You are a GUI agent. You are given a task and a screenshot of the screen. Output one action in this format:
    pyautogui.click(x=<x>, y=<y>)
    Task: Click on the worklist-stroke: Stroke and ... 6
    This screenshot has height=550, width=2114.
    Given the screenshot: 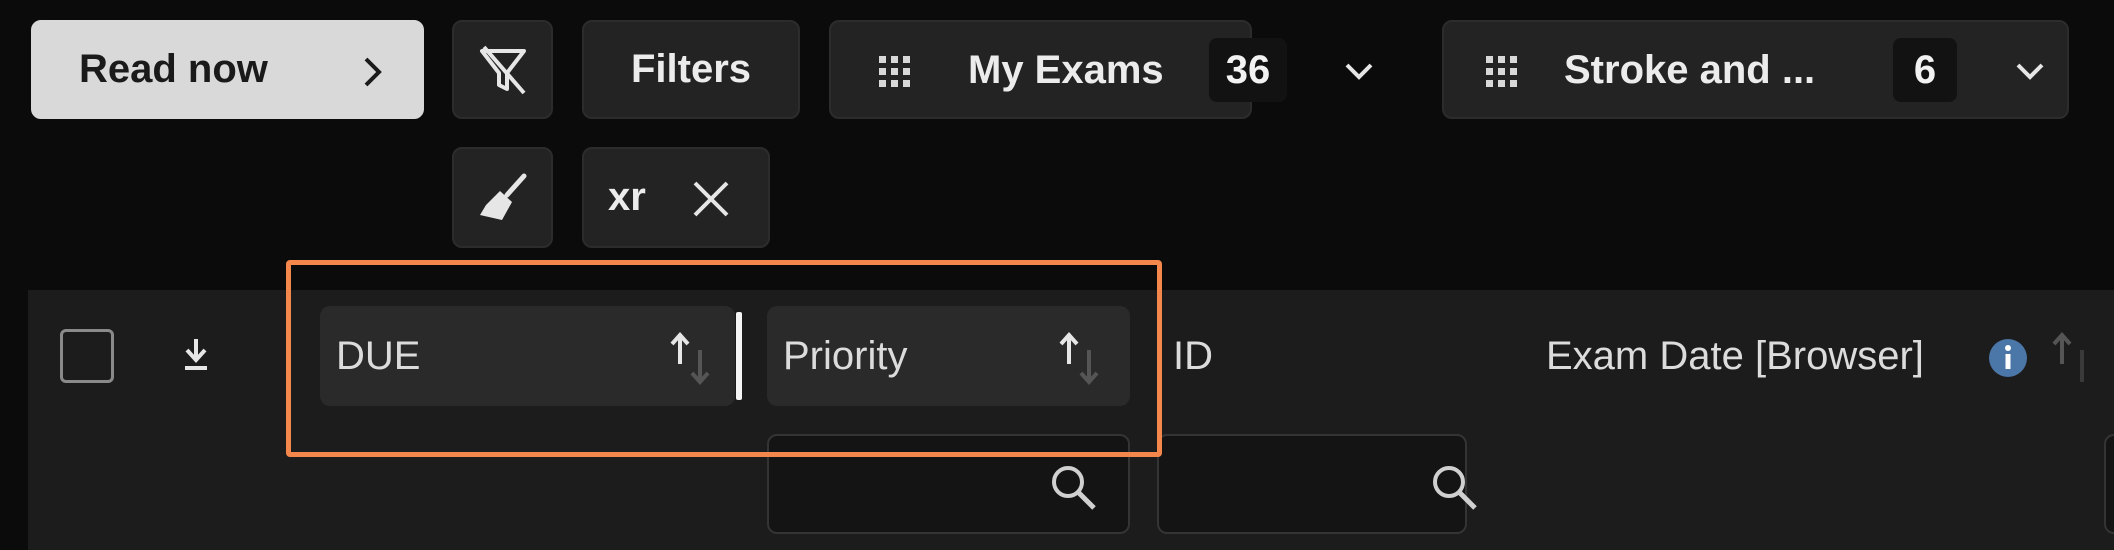 What is the action you would take?
    pyautogui.click(x=1755, y=69)
    